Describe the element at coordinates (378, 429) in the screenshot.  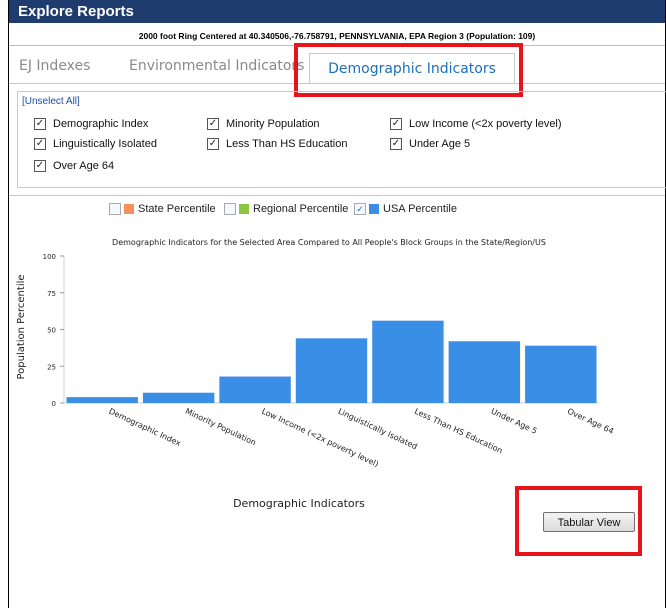
I see `x-tick-label: Linguistically Isolated` at that location.